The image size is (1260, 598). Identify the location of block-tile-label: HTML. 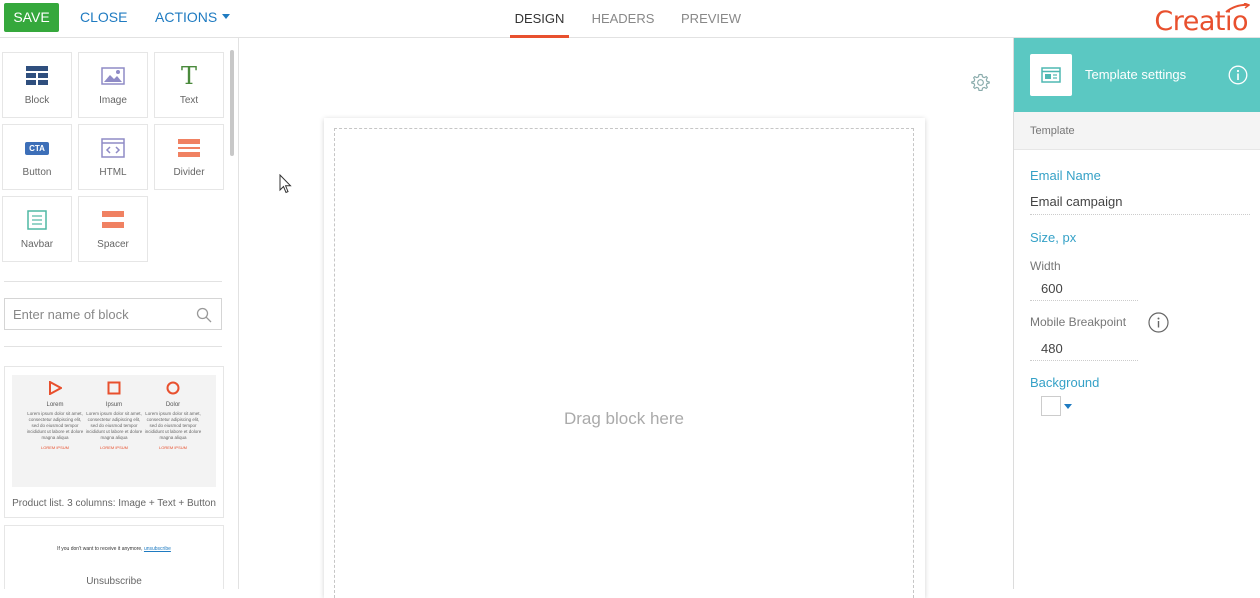
(113, 172).